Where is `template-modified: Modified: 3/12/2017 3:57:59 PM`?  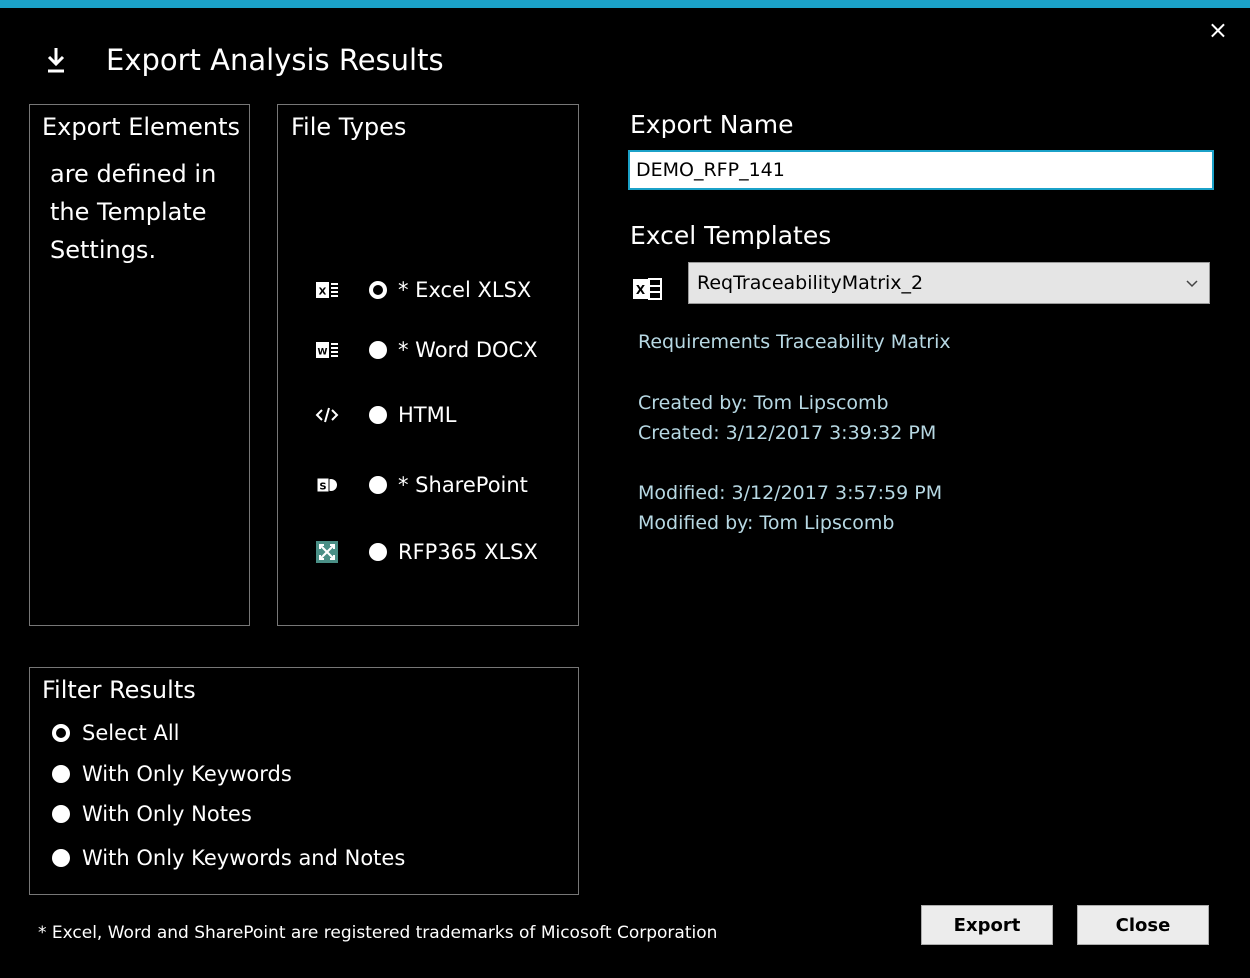
template-modified: Modified: 3/12/2017 3:57:59 PM is located at coordinates (790, 493).